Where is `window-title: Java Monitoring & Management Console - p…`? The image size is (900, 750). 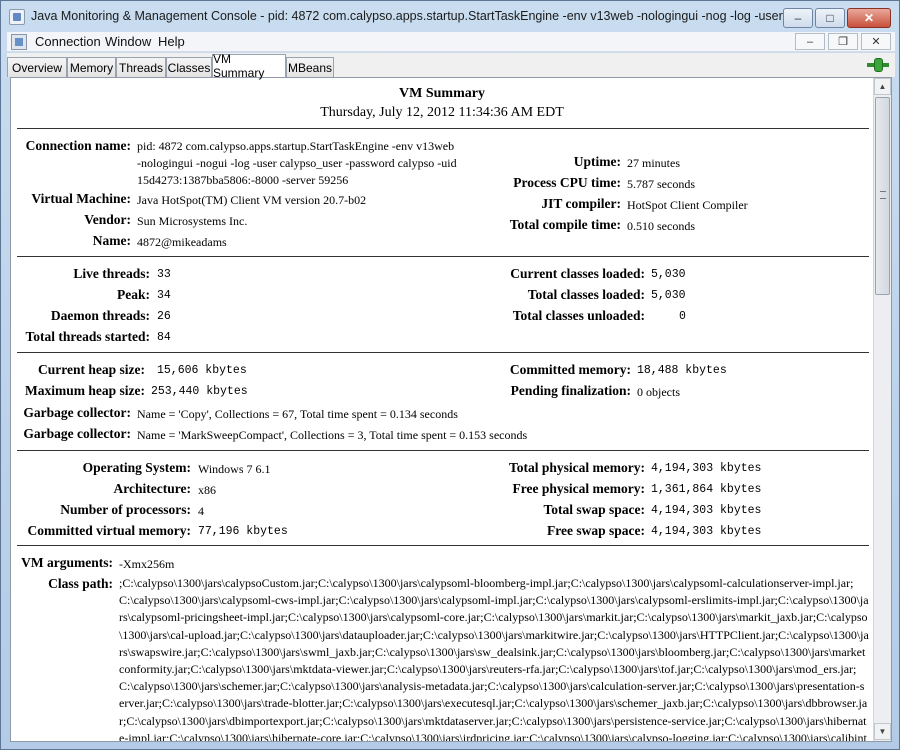 window-title: Java Monitoring & Management Console - p… is located at coordinates (411, 16).